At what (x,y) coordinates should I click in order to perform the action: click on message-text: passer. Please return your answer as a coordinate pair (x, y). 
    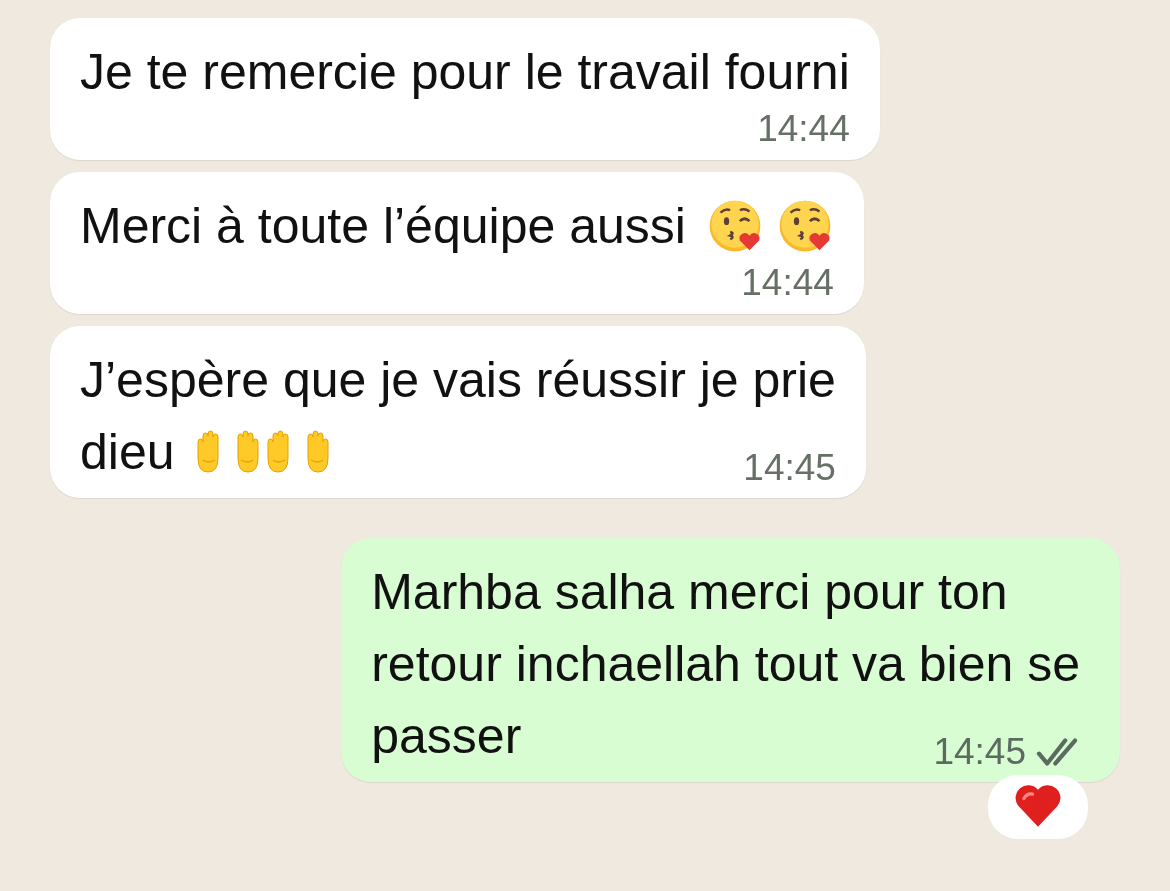
    Looking at the image, I should click on (446, 736).